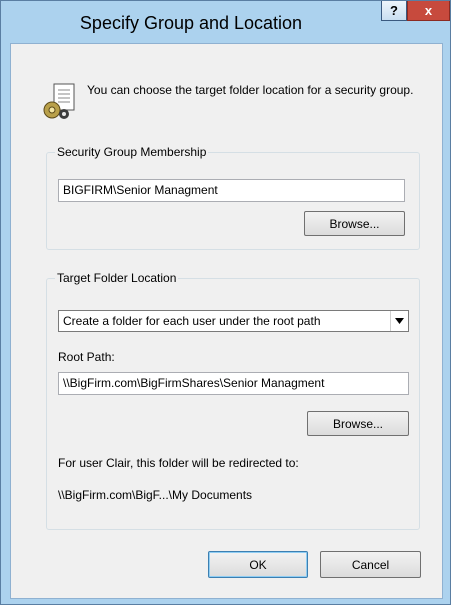 The height and width of the screenshot is (605, 451). I want to click on group-policy-gear-icon, so click(59, 101).